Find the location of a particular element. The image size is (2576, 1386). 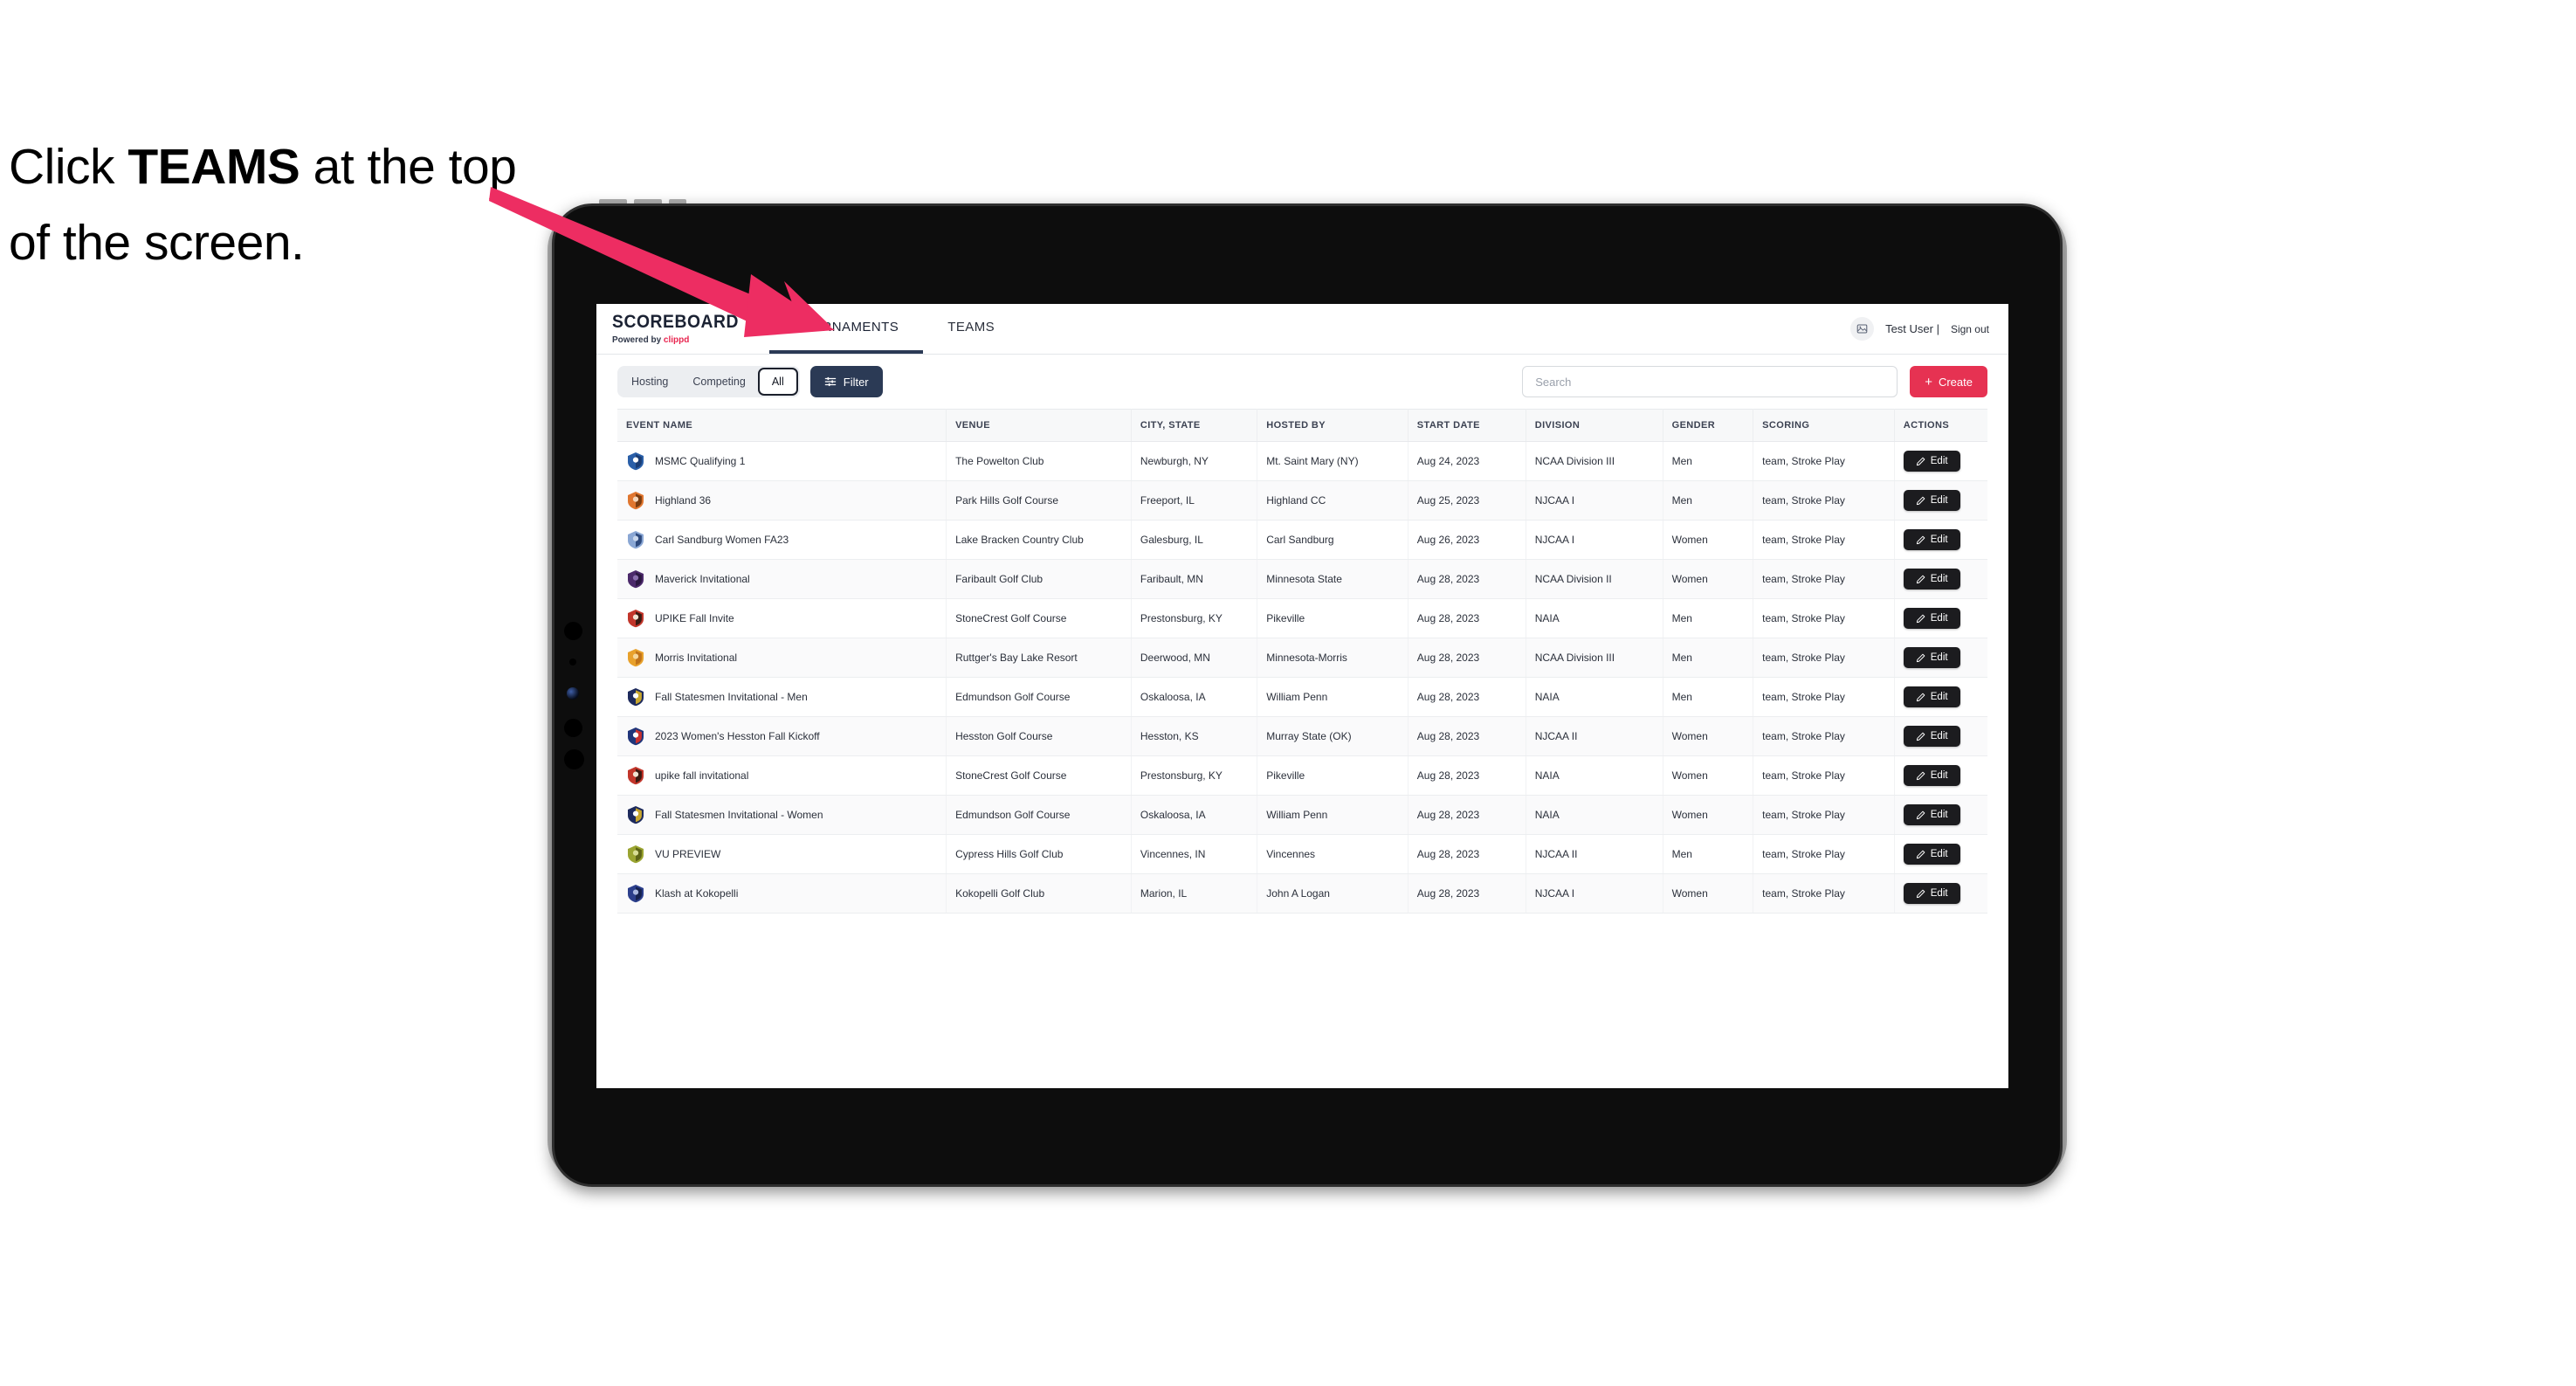

cell-event-name: Highland 36 is located at coordinates (782, 501).